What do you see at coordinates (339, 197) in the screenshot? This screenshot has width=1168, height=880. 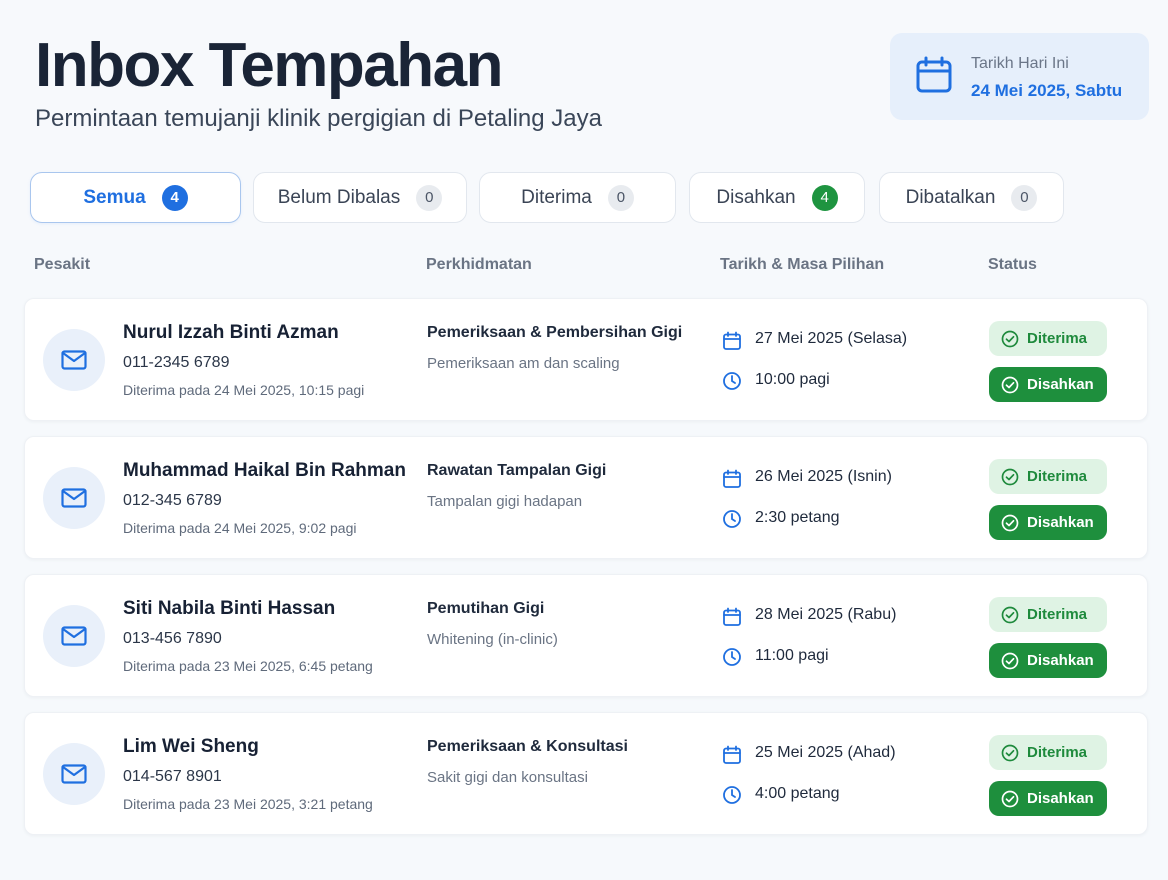 I see `tab-label: Belum Dibalas` at bounding box center [339, 197].